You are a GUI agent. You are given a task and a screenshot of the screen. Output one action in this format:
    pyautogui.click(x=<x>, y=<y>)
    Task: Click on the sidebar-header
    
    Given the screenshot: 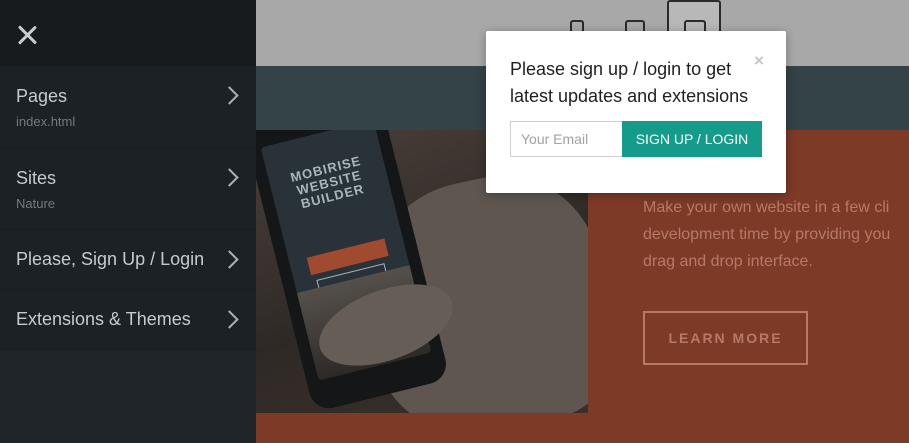 What is the action you would take?
    pyautogui.click(x=128, y=33)
    